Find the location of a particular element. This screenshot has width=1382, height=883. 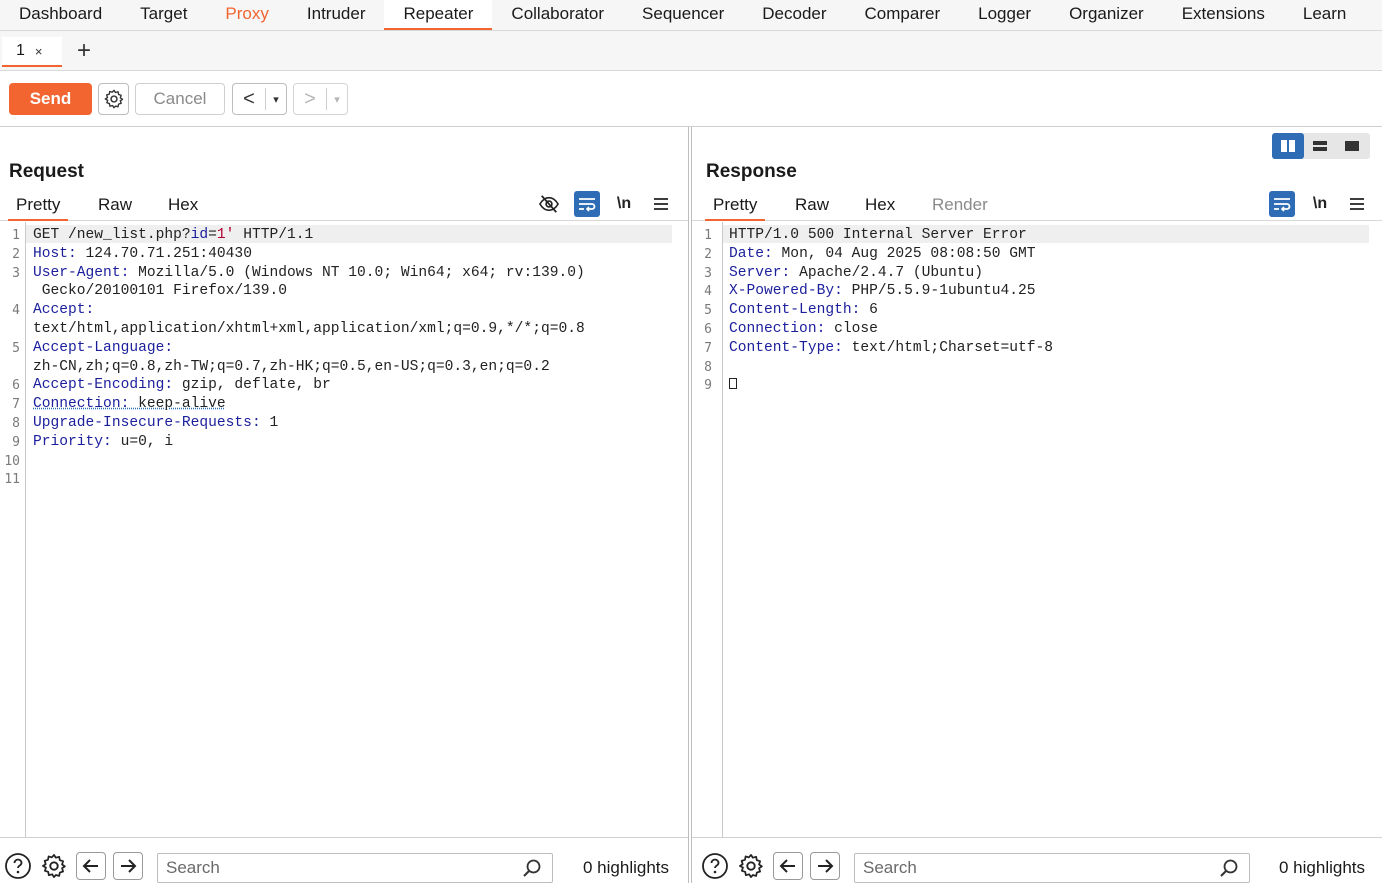

line-number: 8 is located at coordinates (708, 367).